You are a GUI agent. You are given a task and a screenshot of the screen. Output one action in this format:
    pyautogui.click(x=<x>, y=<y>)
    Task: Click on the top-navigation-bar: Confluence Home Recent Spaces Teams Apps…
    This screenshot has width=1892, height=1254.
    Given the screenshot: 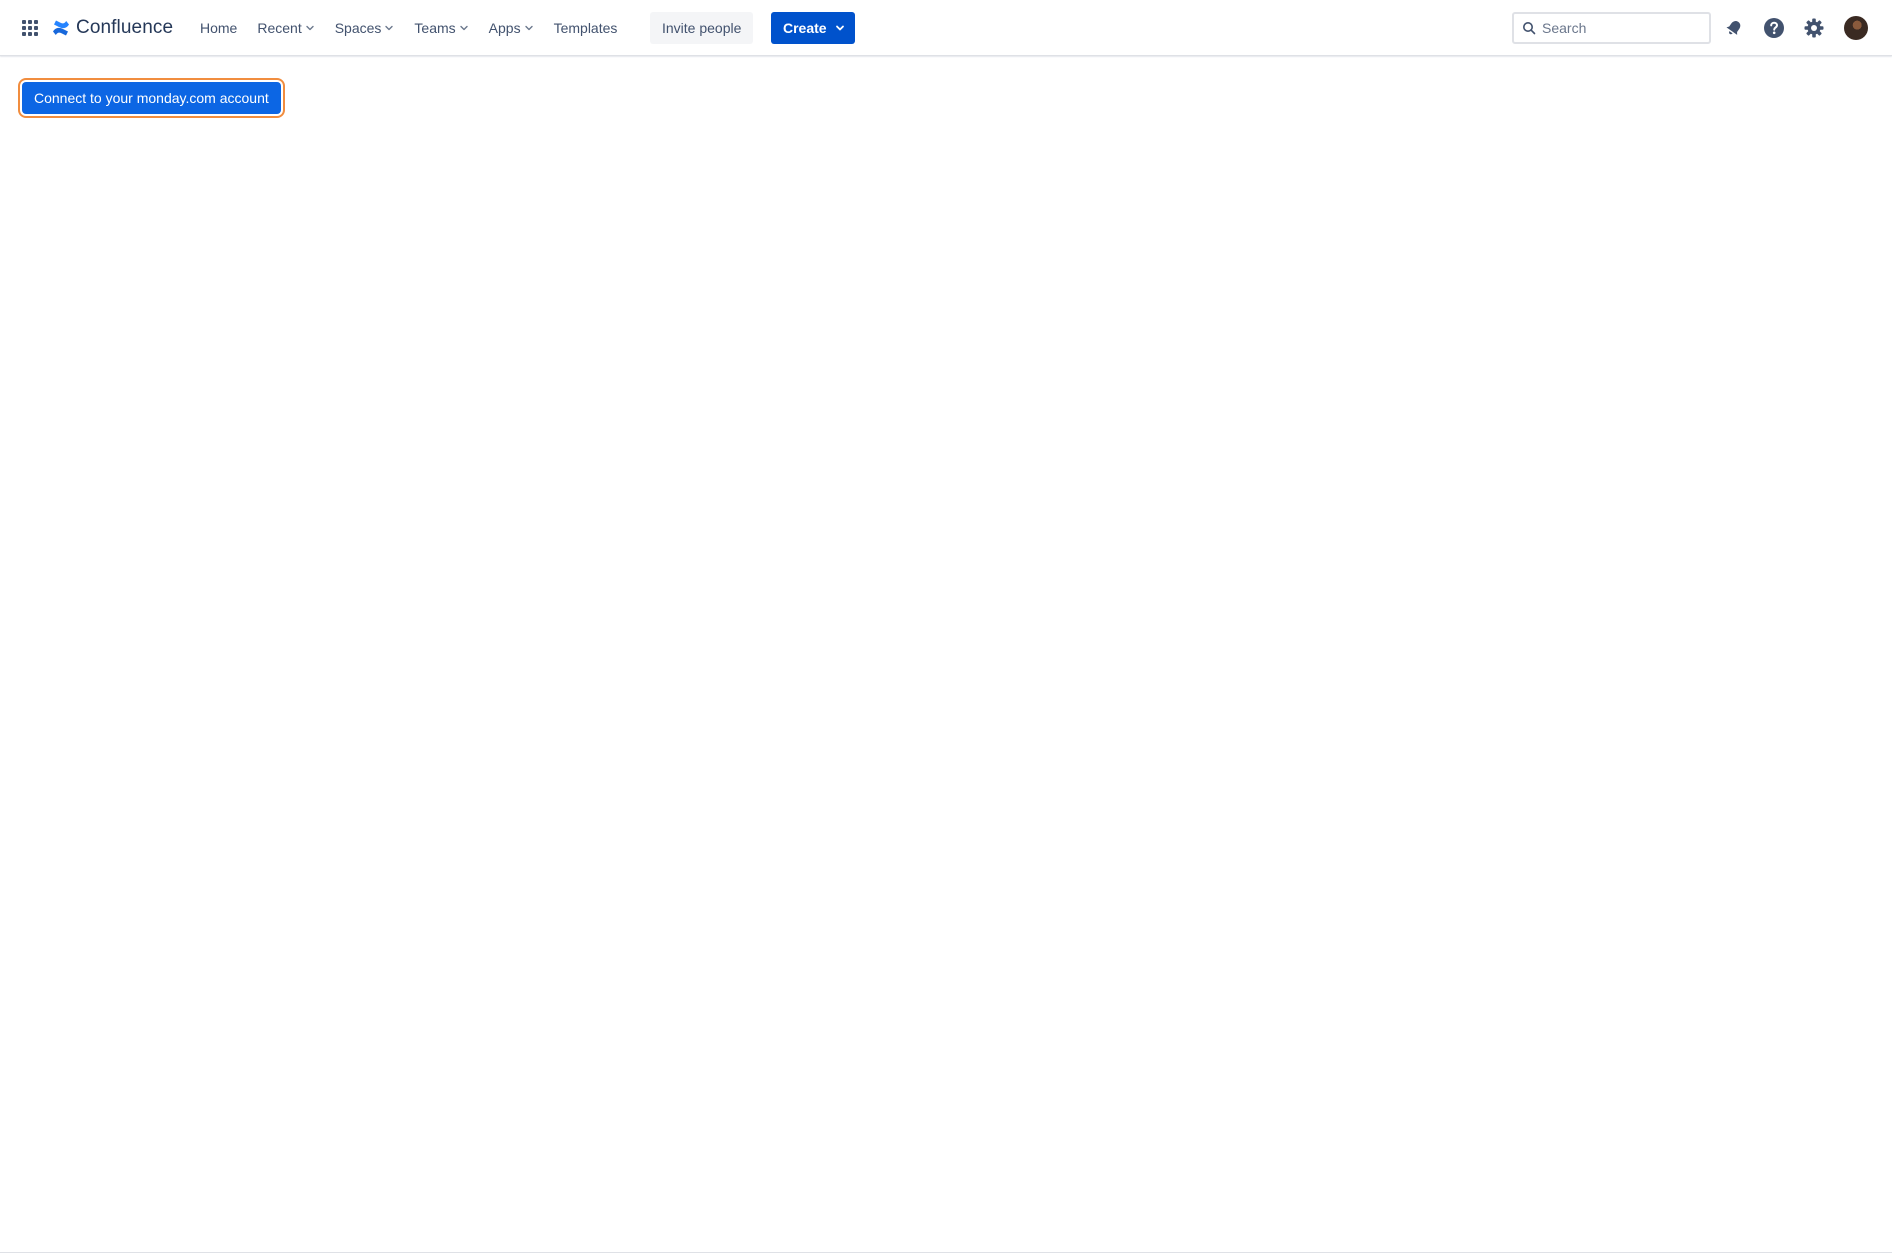 What is the action you would take?
    pyautogui.click(x=946, y=28)
    